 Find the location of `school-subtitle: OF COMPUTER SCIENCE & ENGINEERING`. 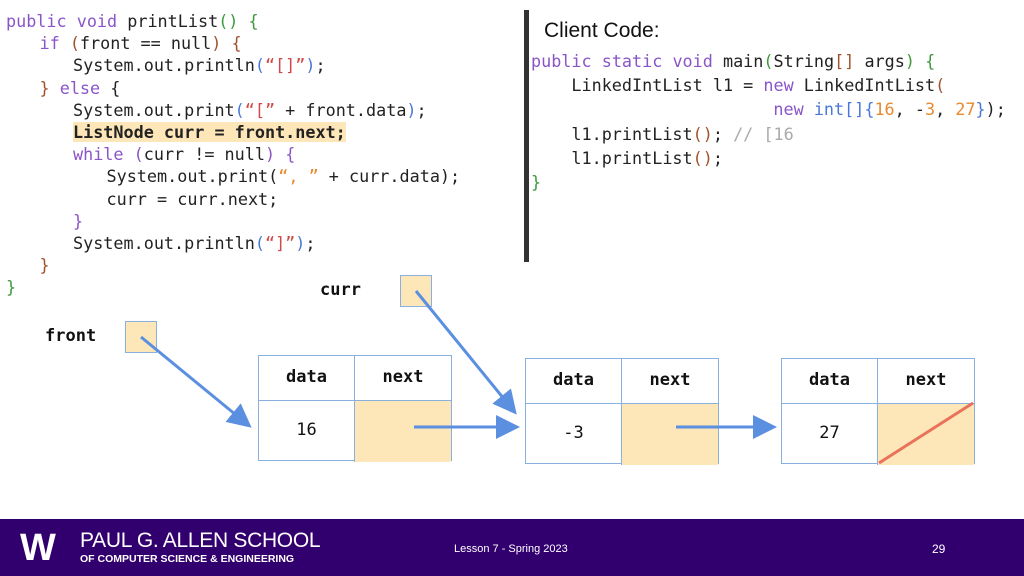

school-subtitle: OF COMPUTER SCIENCE & ENGINEERING is located at coordinates (187, 559).